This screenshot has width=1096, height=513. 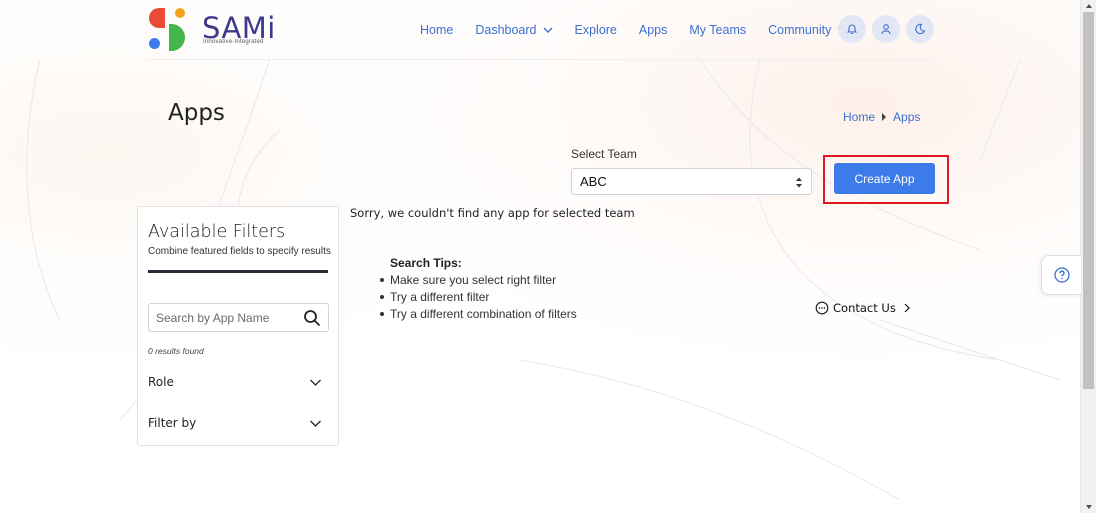 What do you see at coordinates (800, 30) in the screenshot?
I see `nav-community-label: Community` at bounding box center [800, 30].